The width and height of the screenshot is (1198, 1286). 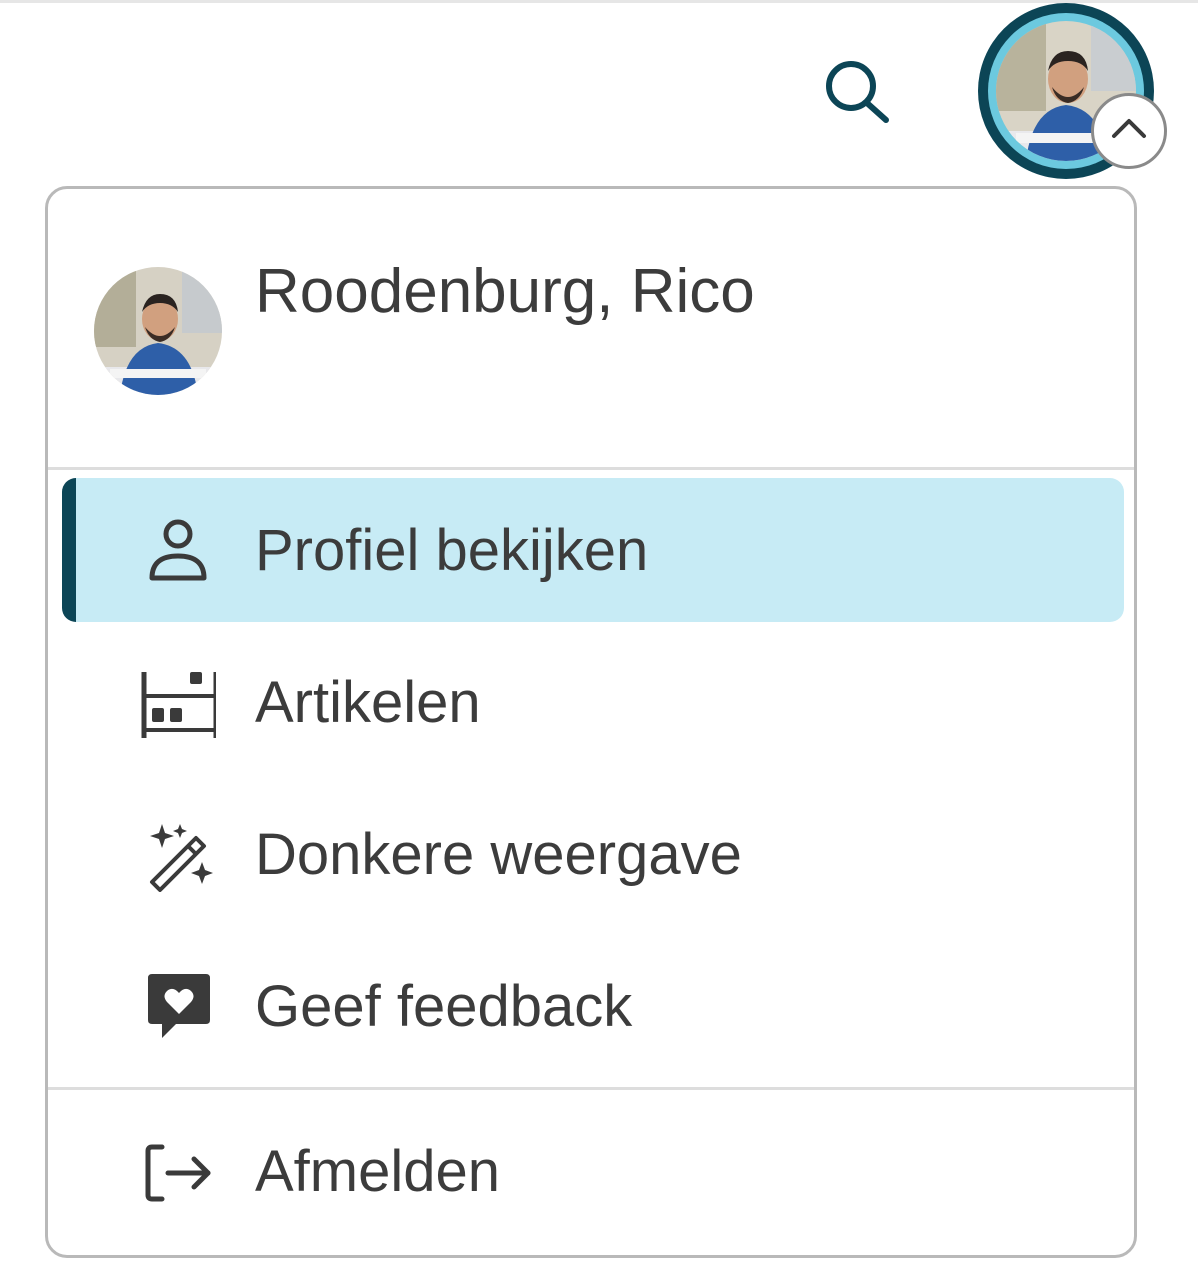 What do you see at coordinates (368, 702) in the screenshot?
I see `menu-item-label: Artikelen` at bounding box center [368, 702].